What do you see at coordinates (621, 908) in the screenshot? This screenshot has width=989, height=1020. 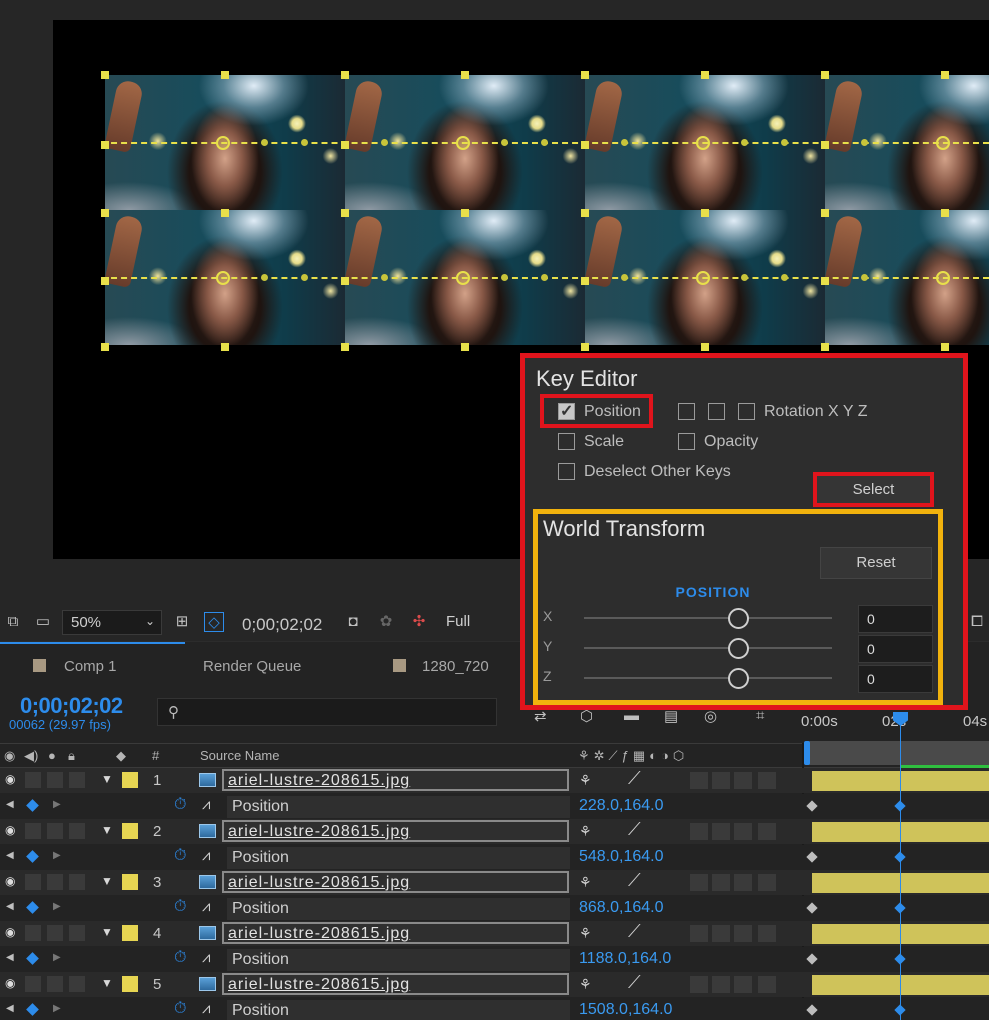 I see `property-value: 868.0,164.0` at bounding box center [621, 908].